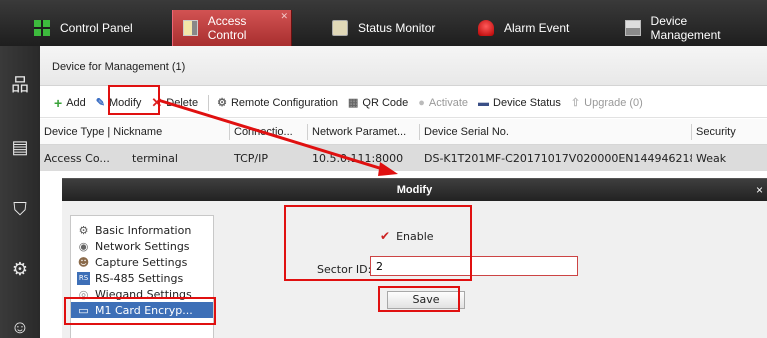  Describe the element at coordinates (385, 102) in the screenshot. I see `qr-code-label: QR Code` at that location.